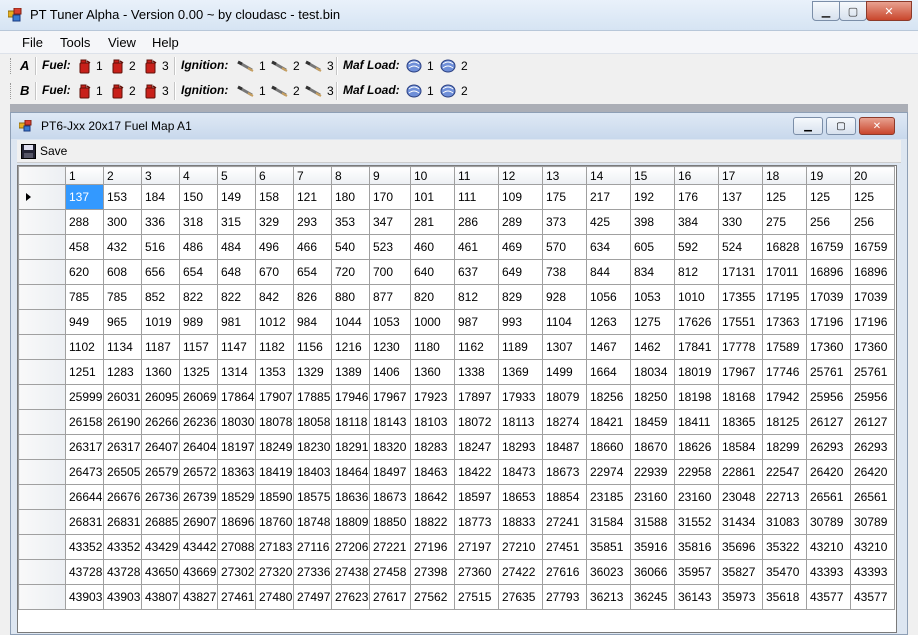 The height and width of the screenshot is (635, 918). I want to click on map-cell: 1283, so click(122, 372).